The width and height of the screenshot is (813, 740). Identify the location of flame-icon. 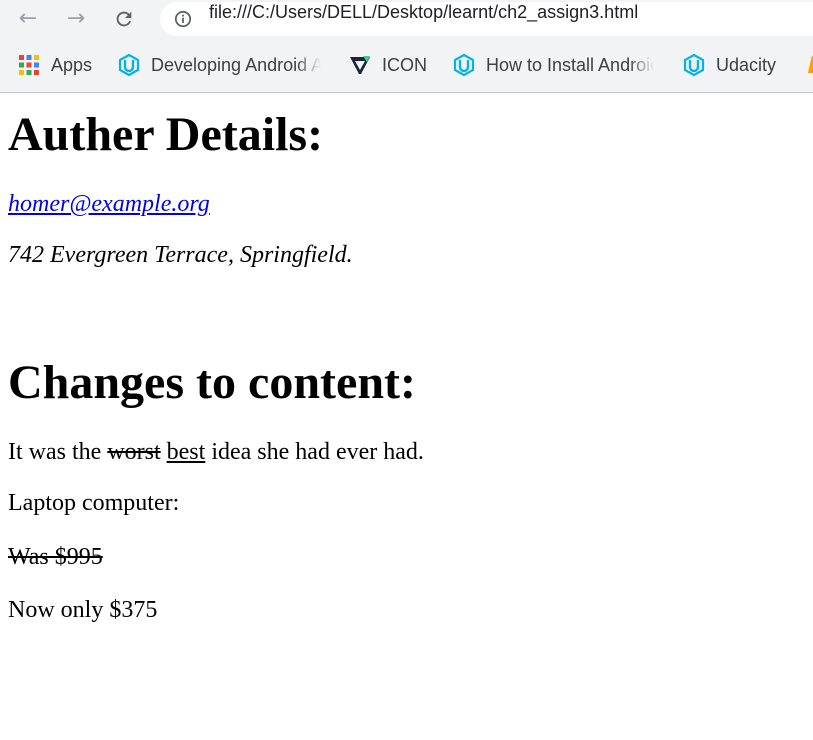
(810, 64).